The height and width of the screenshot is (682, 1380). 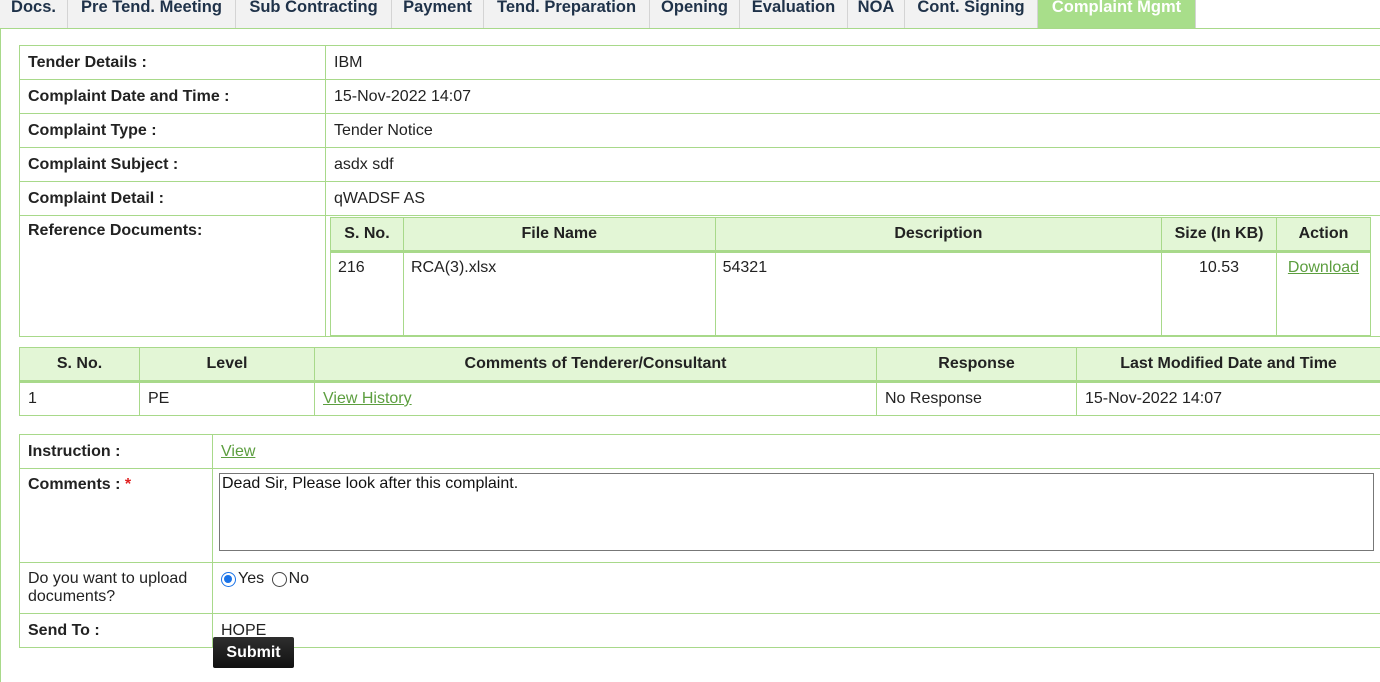 I want to click on upload-yes-radio: Yes, so click(x=242, y=579).